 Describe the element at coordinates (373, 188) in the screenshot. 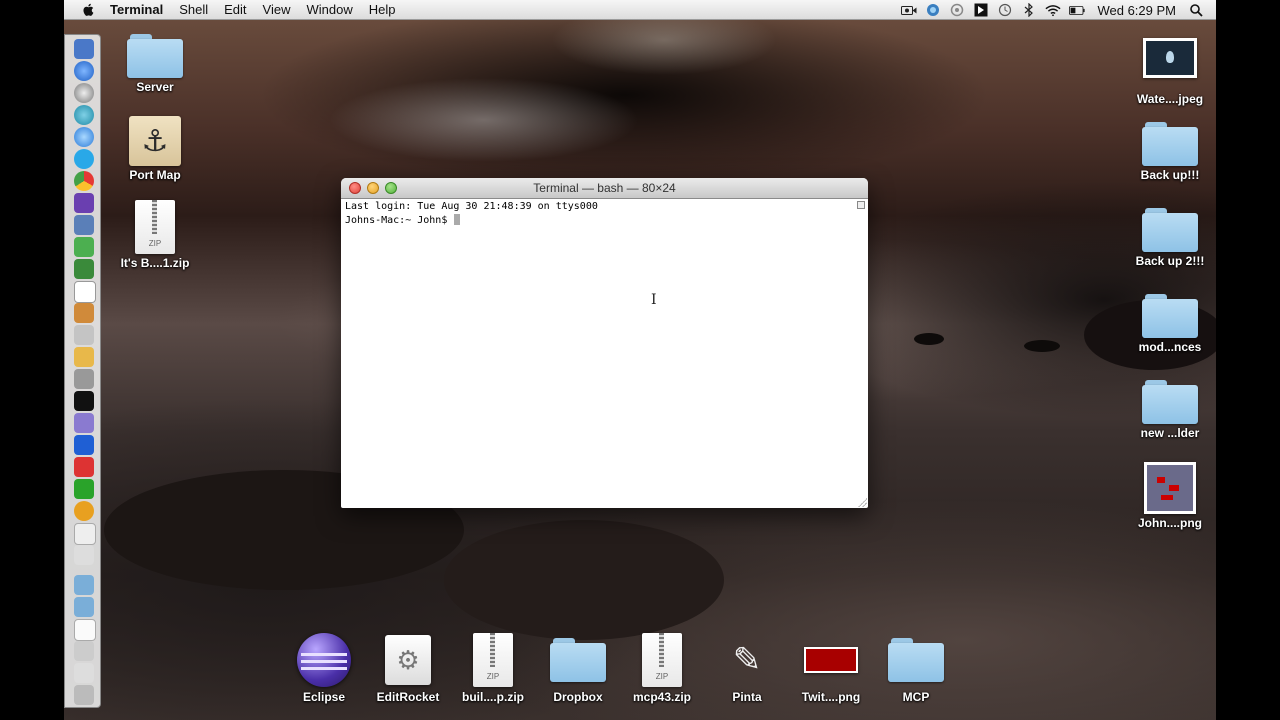

I see `minimize-button` at that location.